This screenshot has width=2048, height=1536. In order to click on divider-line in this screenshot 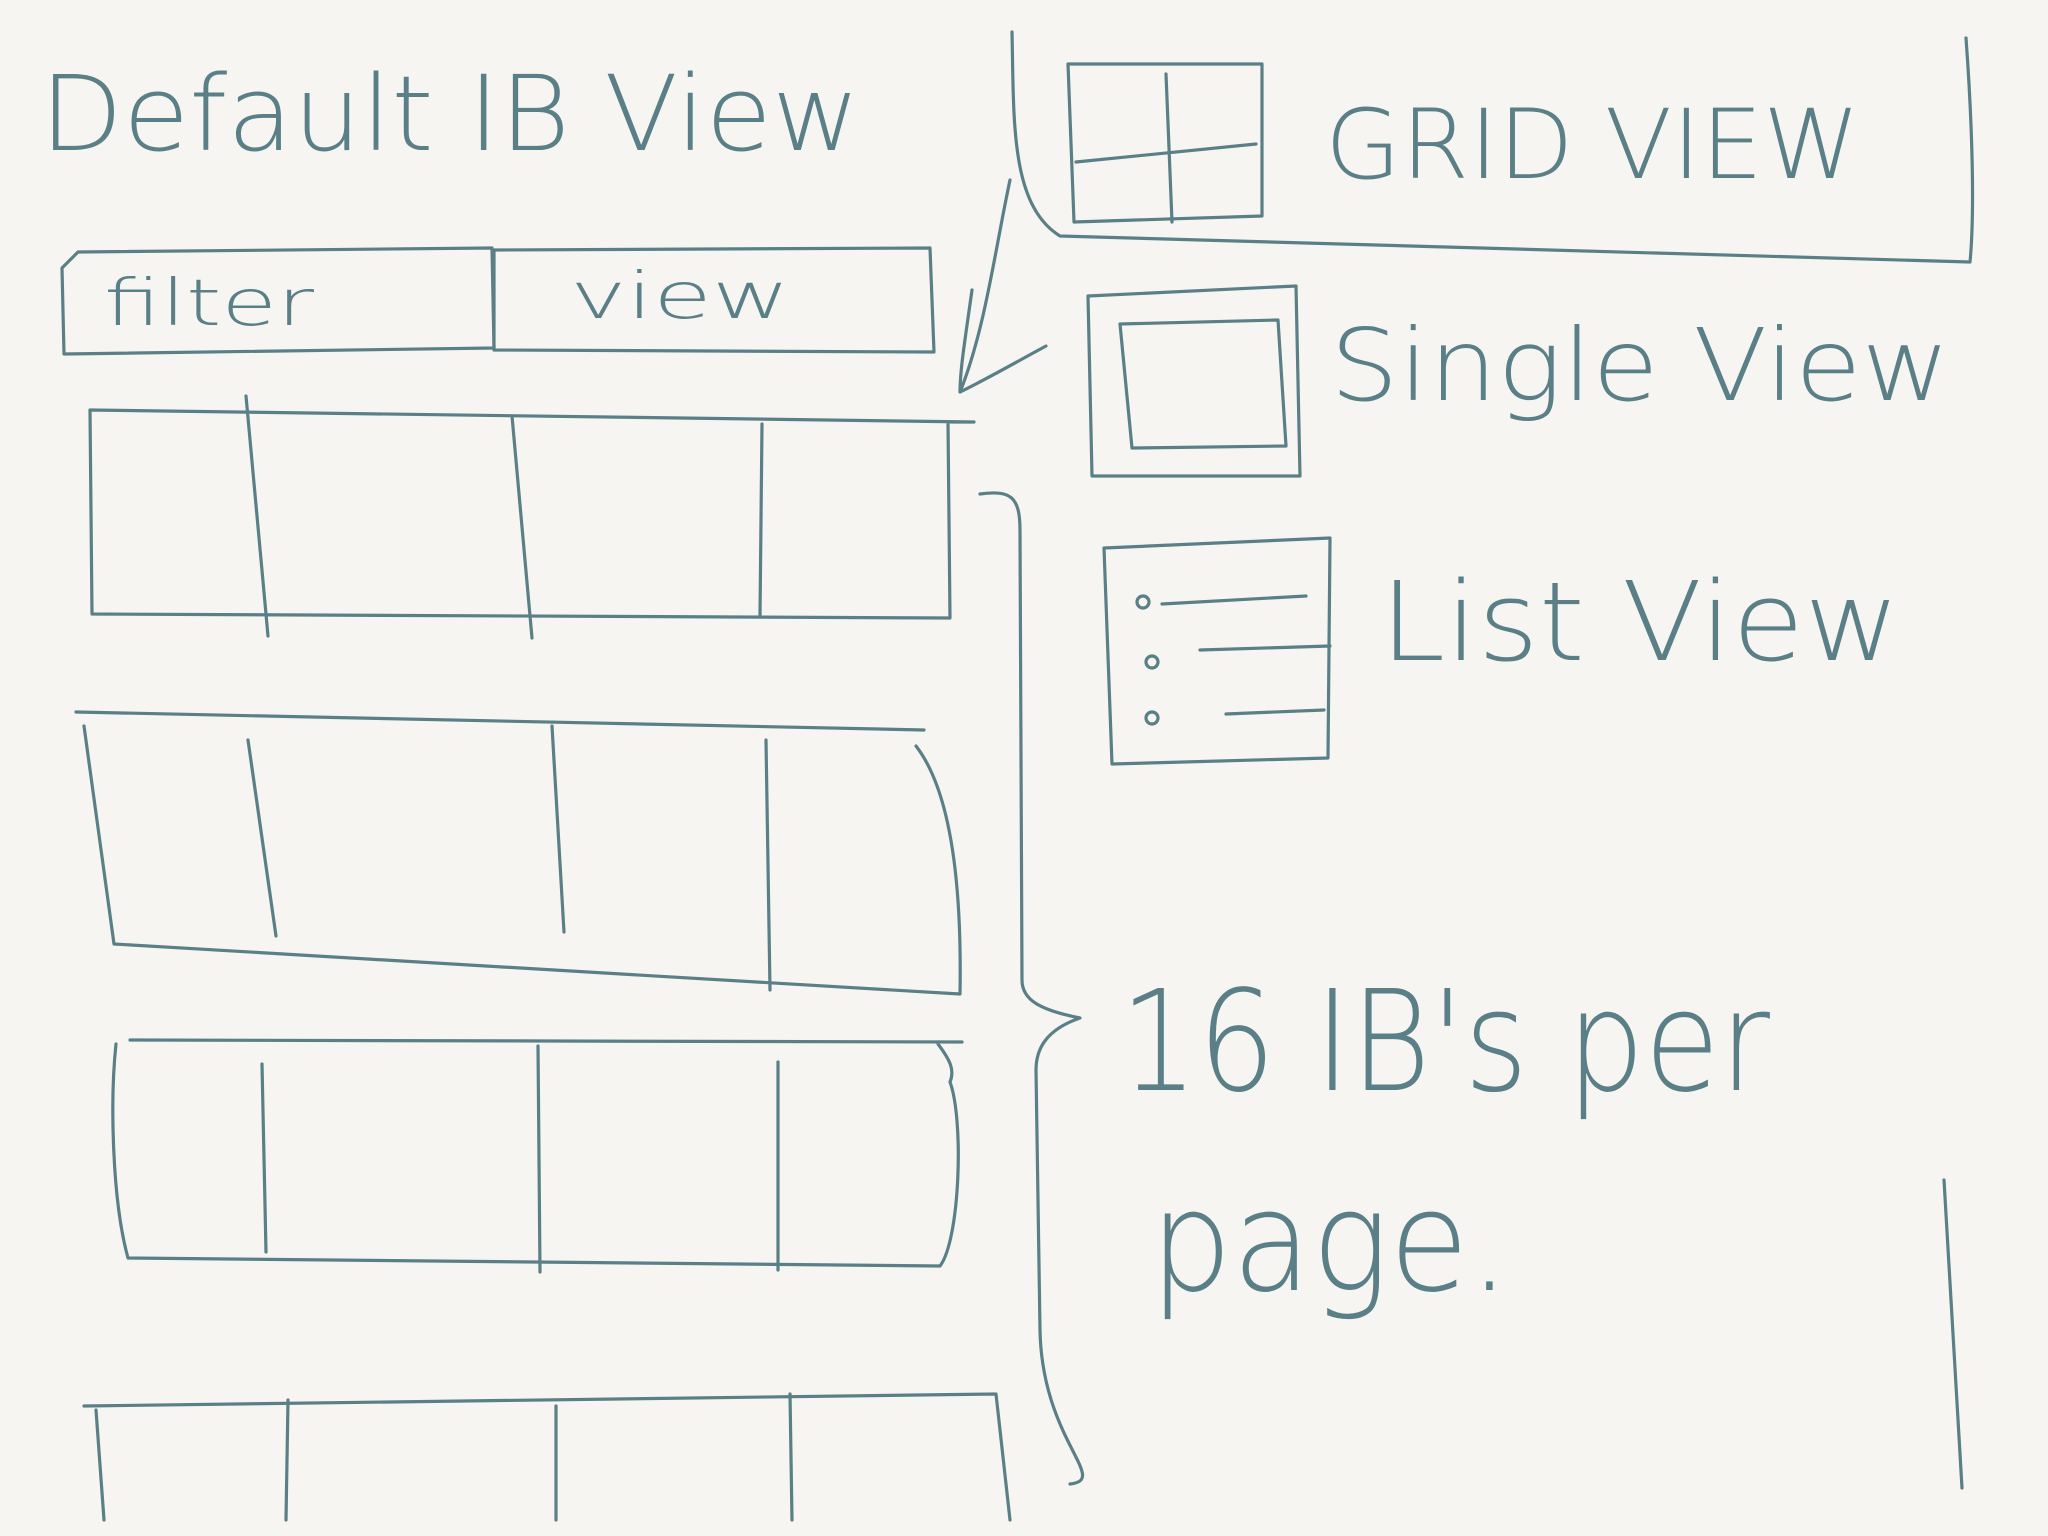, I will do `click(1953, 1334)`.